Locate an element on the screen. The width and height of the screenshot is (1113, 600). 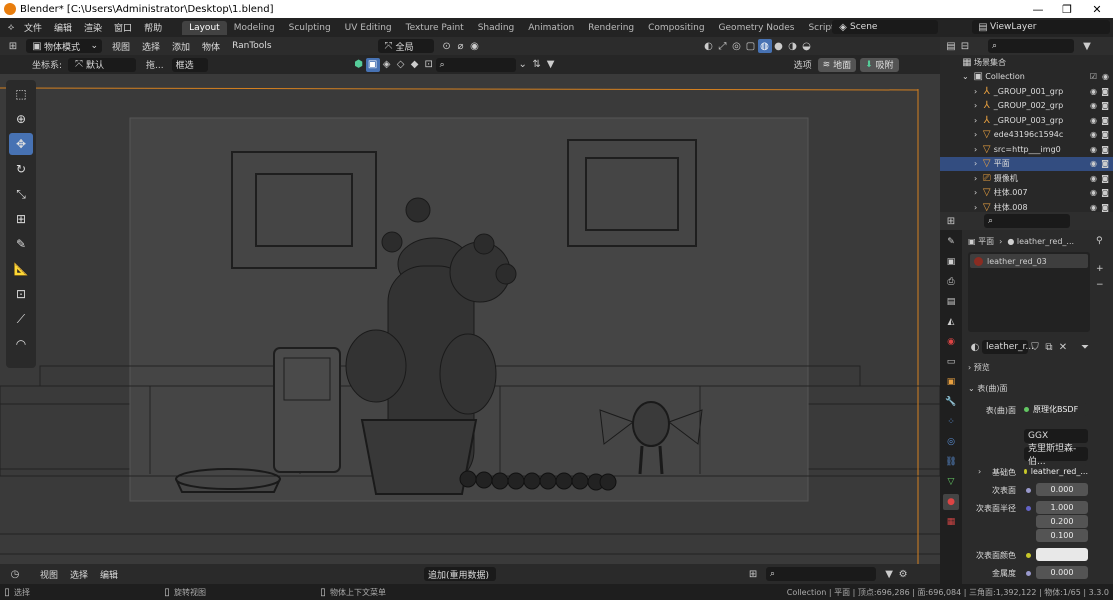
timeline-editor-icon: ◷ is located at coordinates (15, 574).